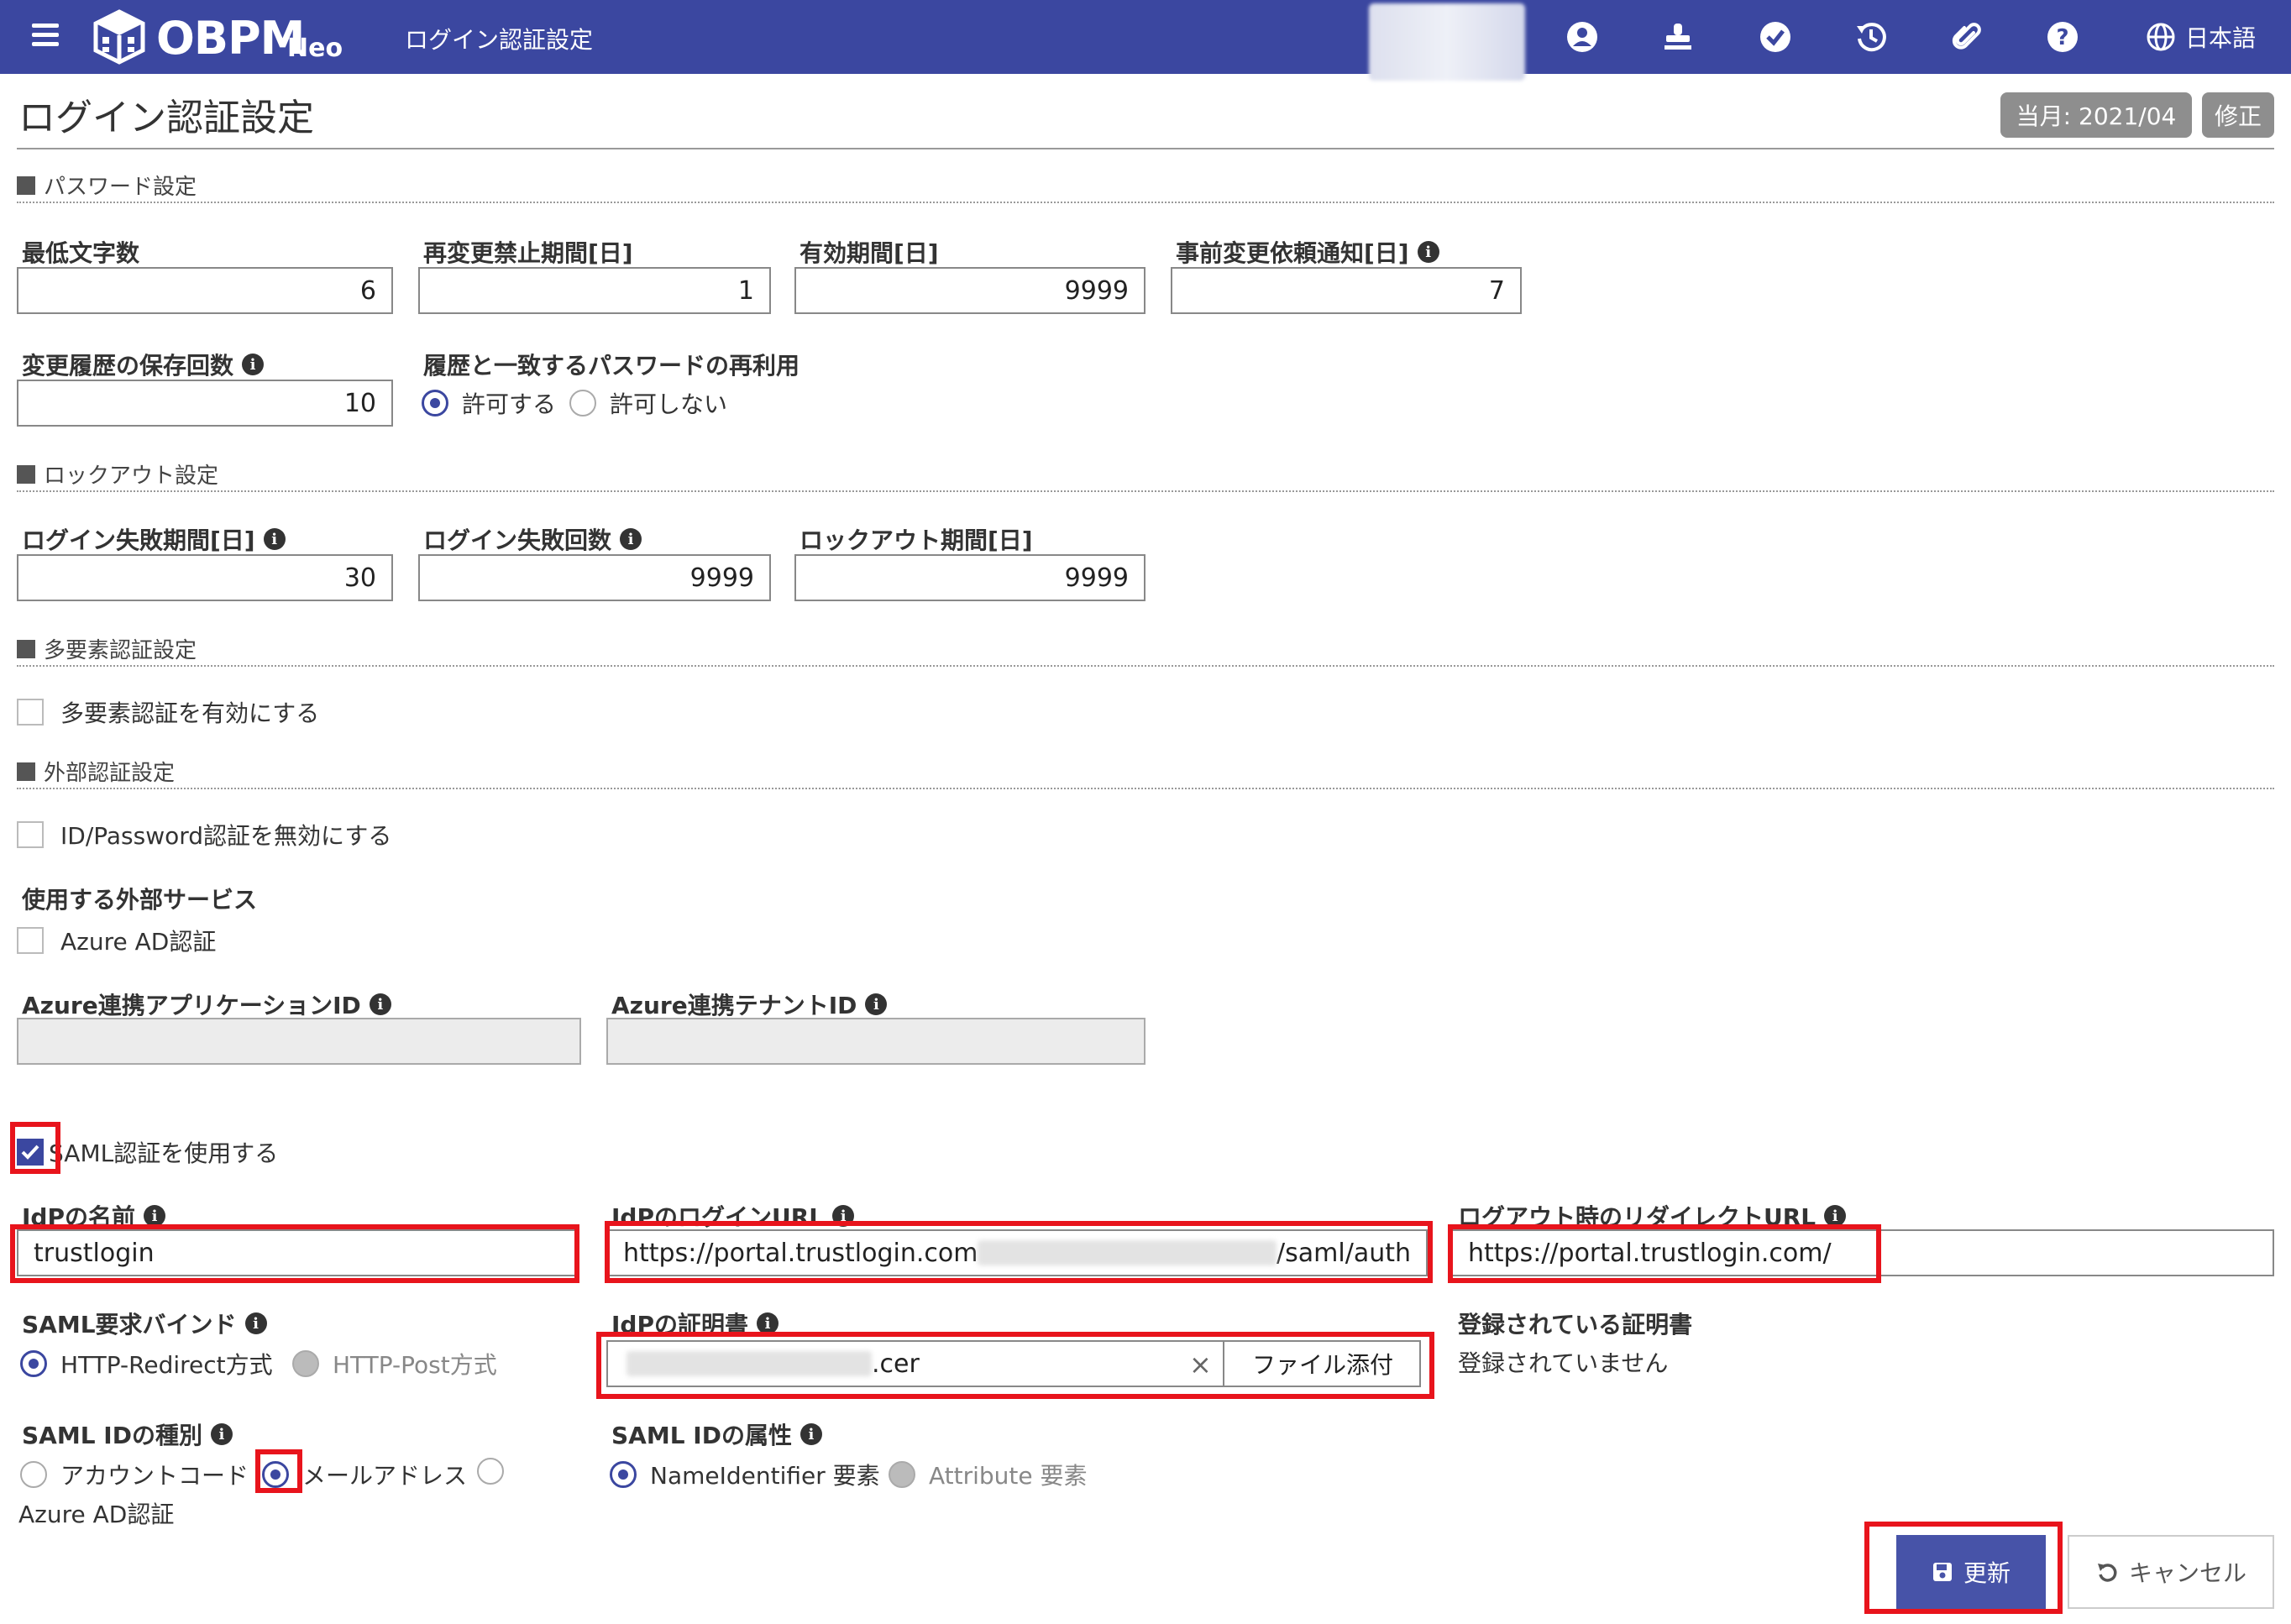 Image resolution: width=2291 pixels, height=1624 pixels. What do you see at coordinates (81, 253) in the screenshot?
I see `min-length-label: 最低文字数` at bounding box center [81, 253].